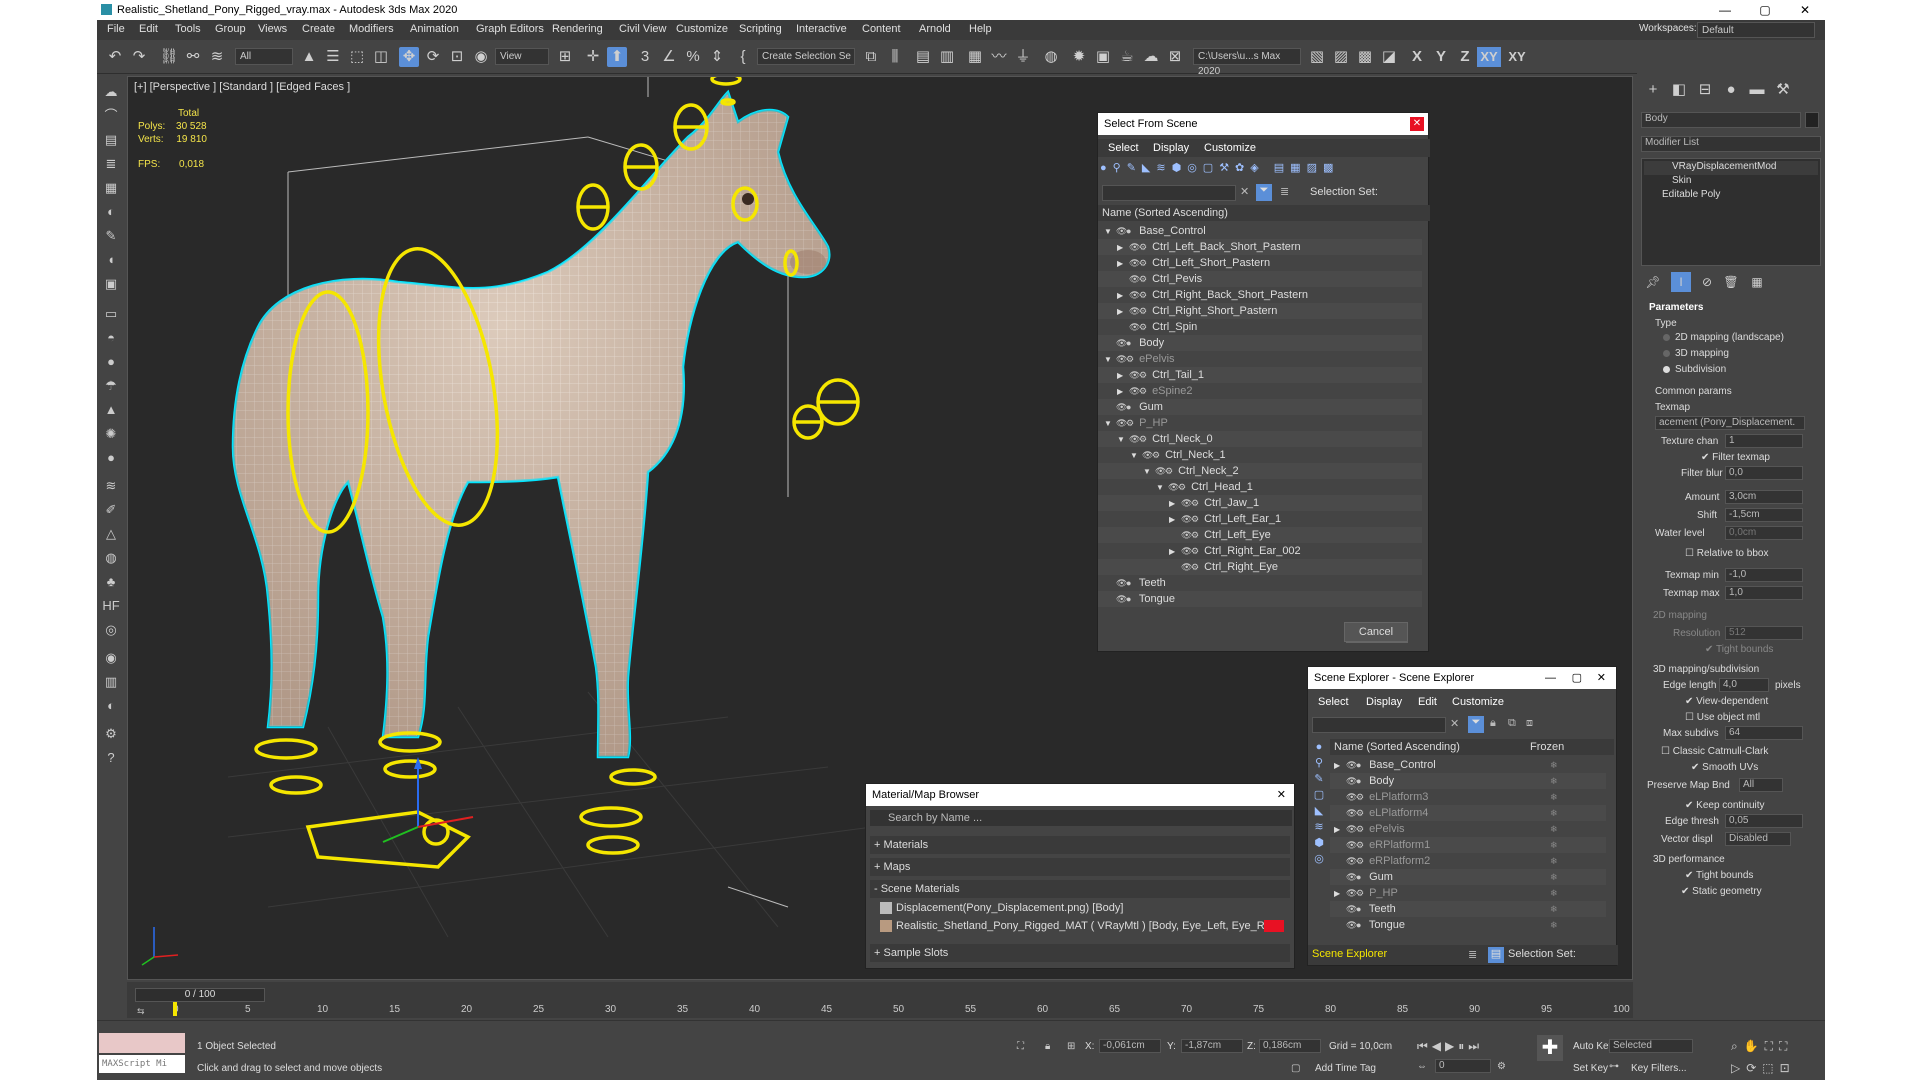 The height and width of the screenshot is (1080, 1920). Describe the element at coordinates (1681, 282) in the screenshot. I see `show-end-result-icon: I` at that location.